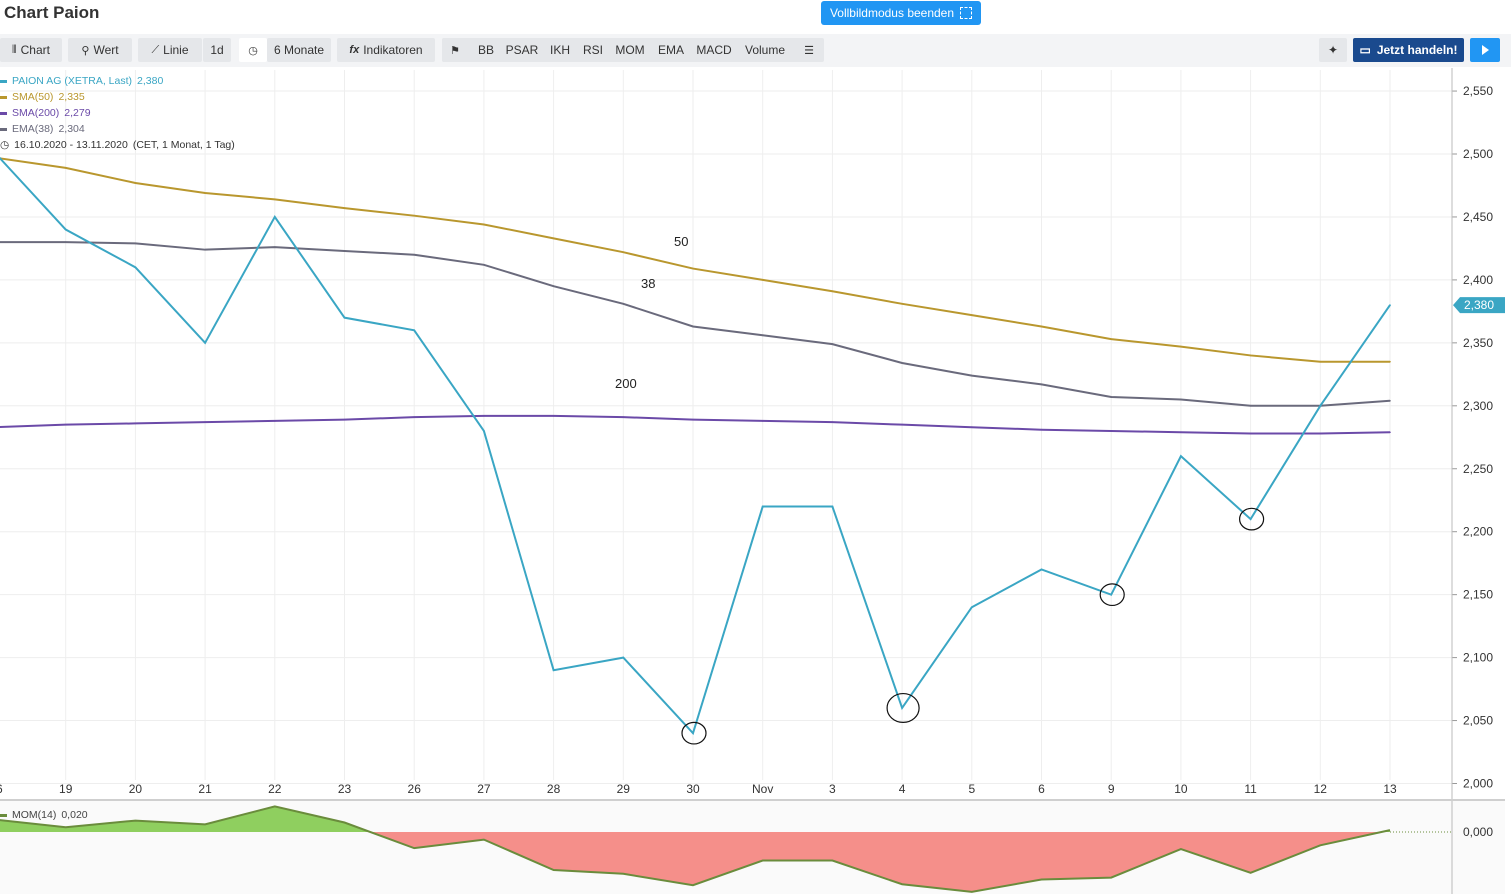 This screenshot has height=894, width=1511. Describe the element at coordinates (136, 789) in the screenshot. I see `x-tick-label: 20` at that location.